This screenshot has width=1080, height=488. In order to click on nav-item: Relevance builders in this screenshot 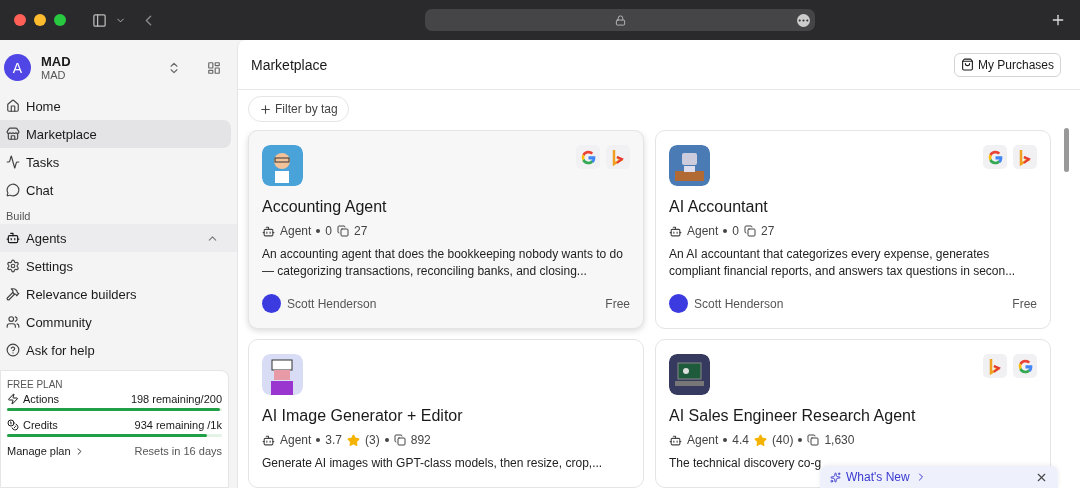, I will do `click(115, 294)`.